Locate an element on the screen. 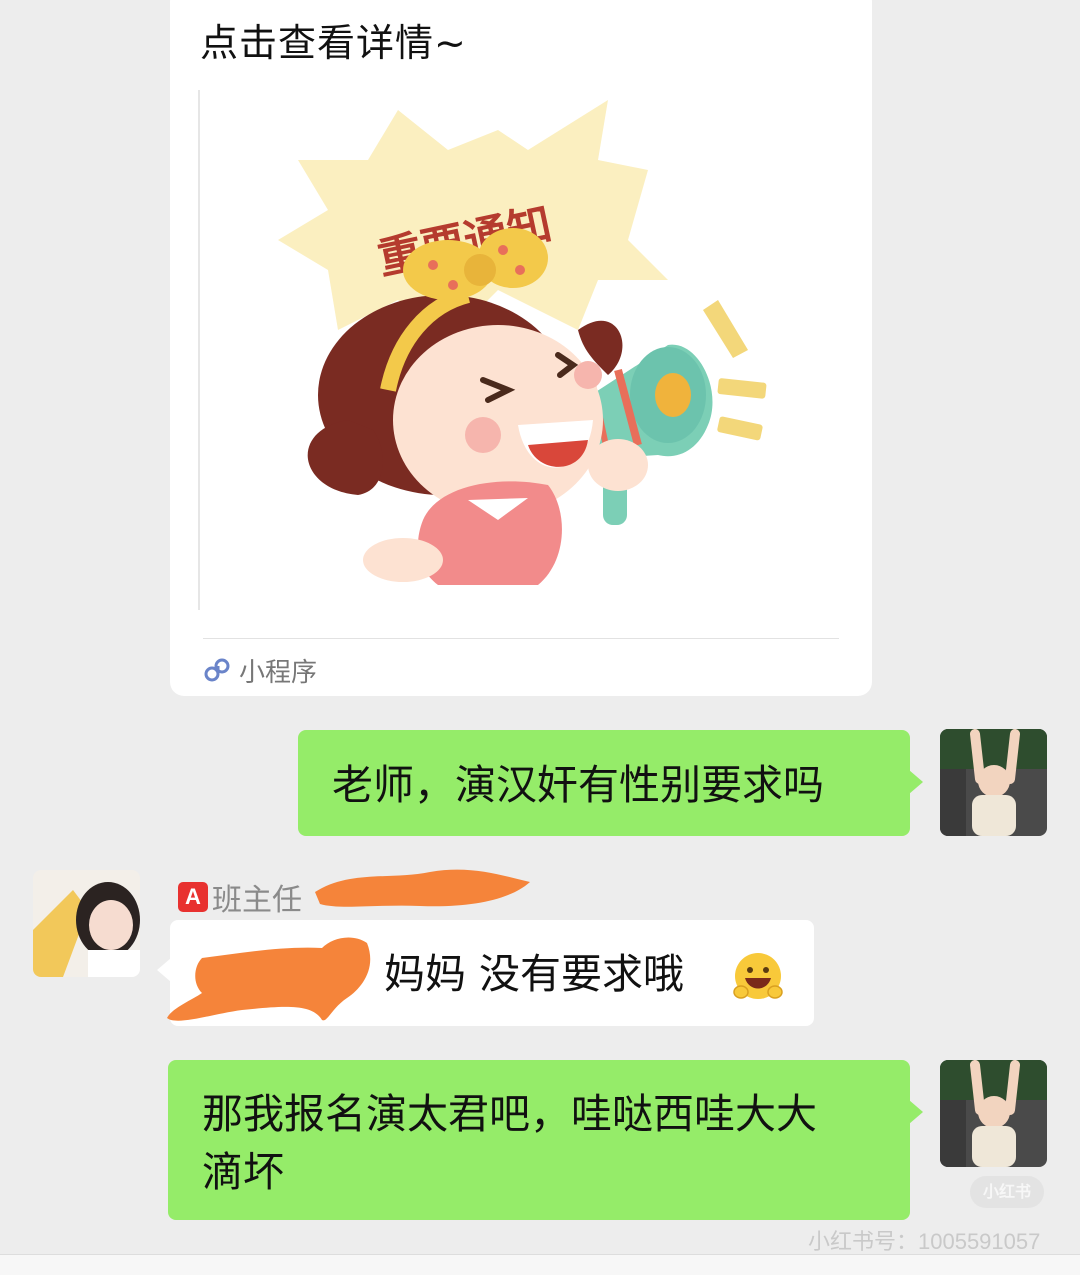 This screenshot has height=1275, width=1080. name-redaction-scribble is located at coordinates (422, 888).